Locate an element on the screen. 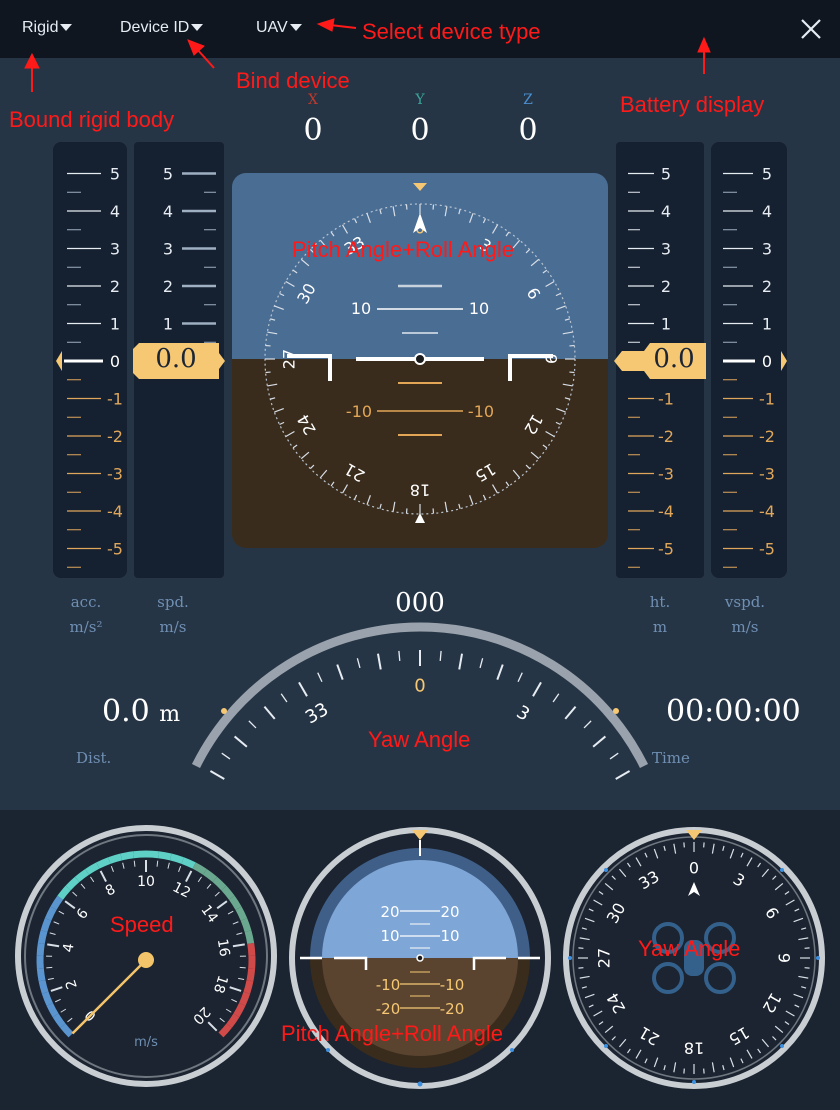  pitch-roll-small-annotation: Pitch Angle+Roll Angle is located at coordinates (392, 1033).